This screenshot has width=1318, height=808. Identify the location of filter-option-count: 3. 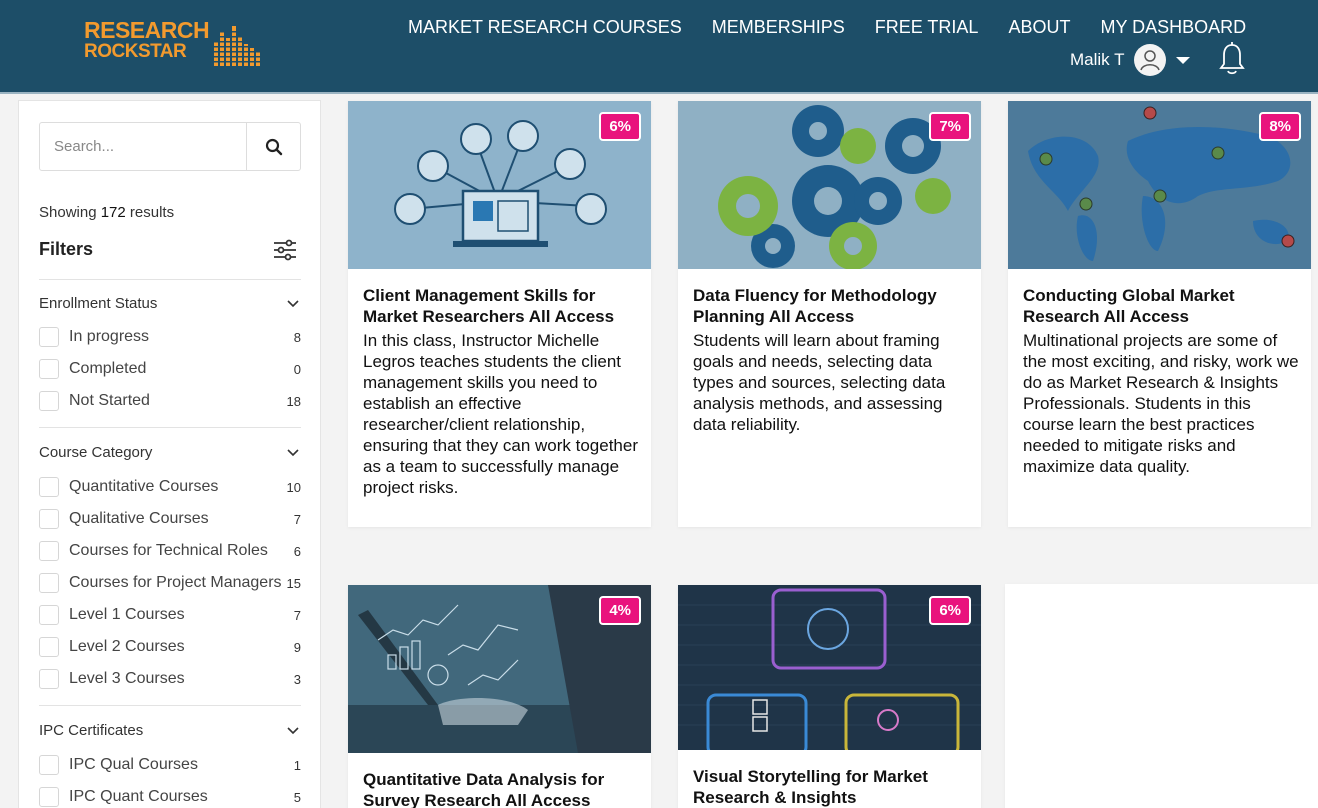
(297, 679).